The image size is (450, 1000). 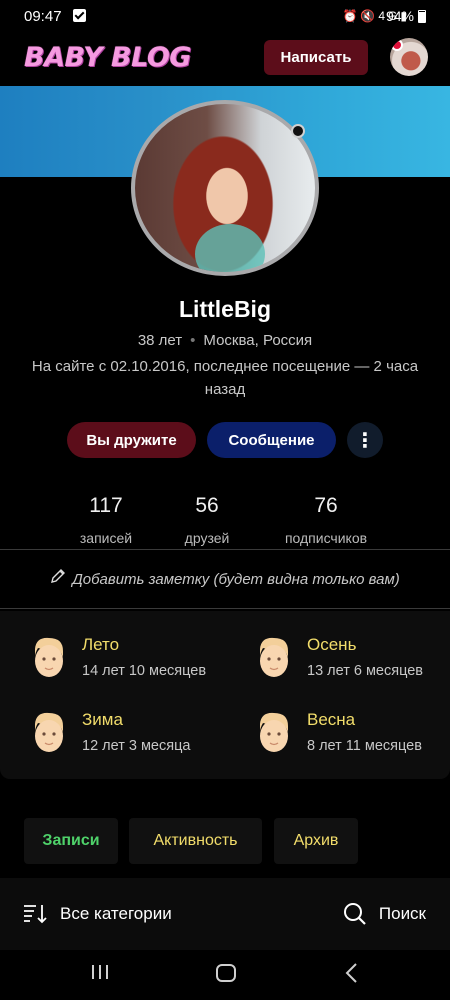 I want to click on home-icon, so click(x=226, y=973).